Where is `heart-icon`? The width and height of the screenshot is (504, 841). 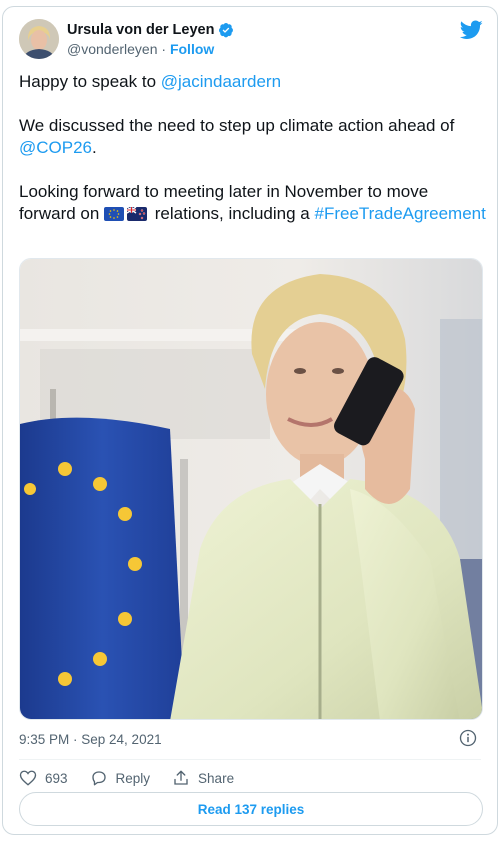 heart-icon is located at coordinates (28, 778).